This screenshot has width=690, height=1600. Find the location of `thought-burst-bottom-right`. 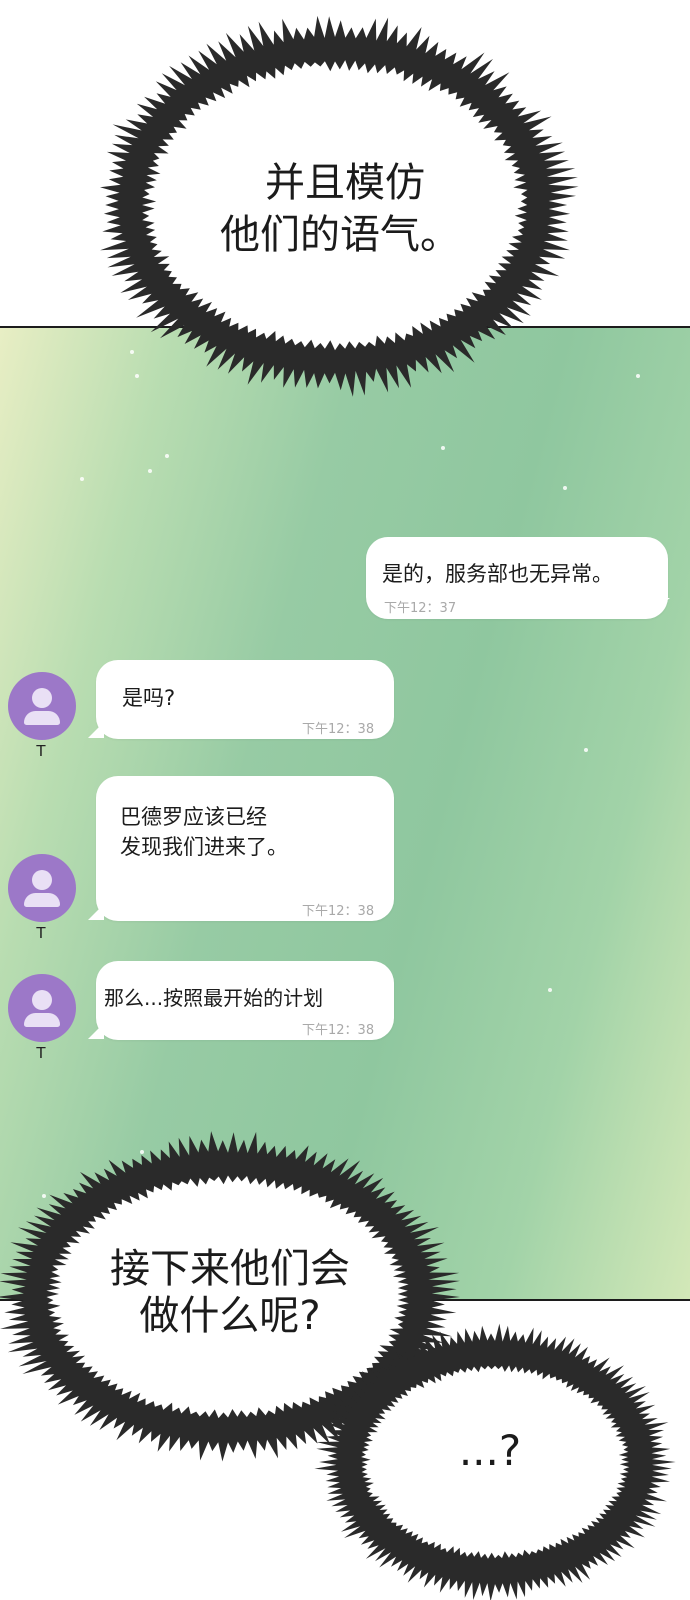

thought-burst-bottom-right is located at coordinates (495, 1461).